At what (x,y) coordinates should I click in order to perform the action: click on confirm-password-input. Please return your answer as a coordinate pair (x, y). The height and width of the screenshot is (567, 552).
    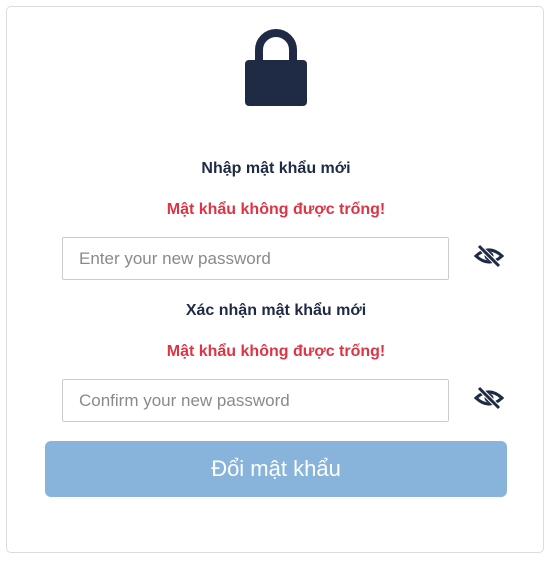
    Looking at the image, I should click on (255, 400).